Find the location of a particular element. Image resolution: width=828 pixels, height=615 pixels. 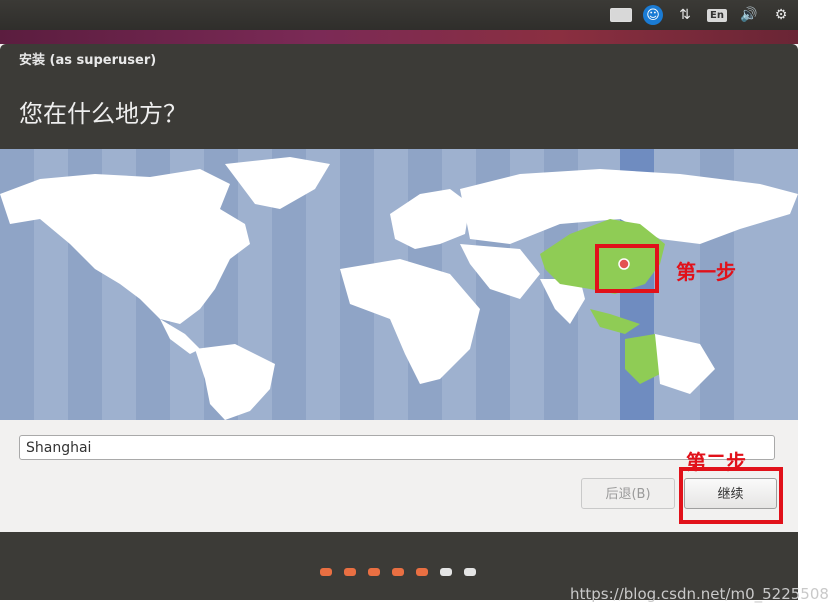

australia-west is located at coordinates (685, 364).